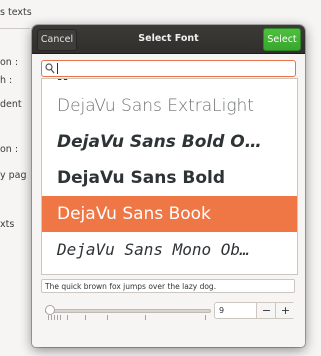 Image resolution: width=321 pixels, height=356 pixels. I want to click on font-row: DejaVu Sans Bold, so click(169, 178).